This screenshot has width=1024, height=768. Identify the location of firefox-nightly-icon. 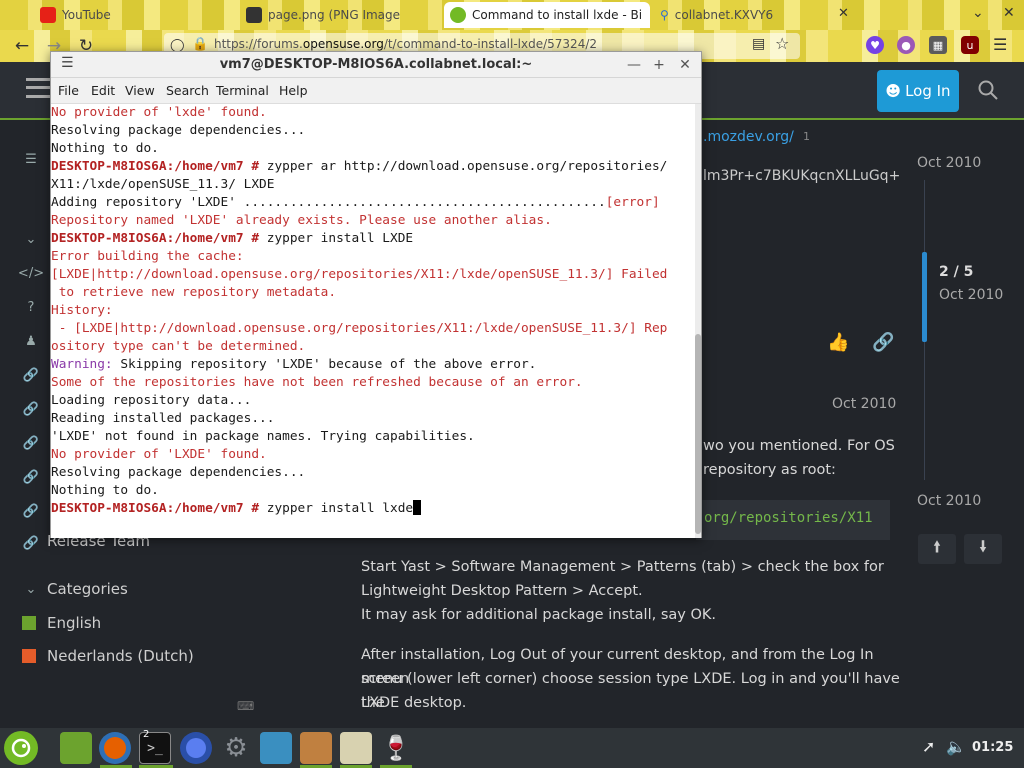
(196, 748).